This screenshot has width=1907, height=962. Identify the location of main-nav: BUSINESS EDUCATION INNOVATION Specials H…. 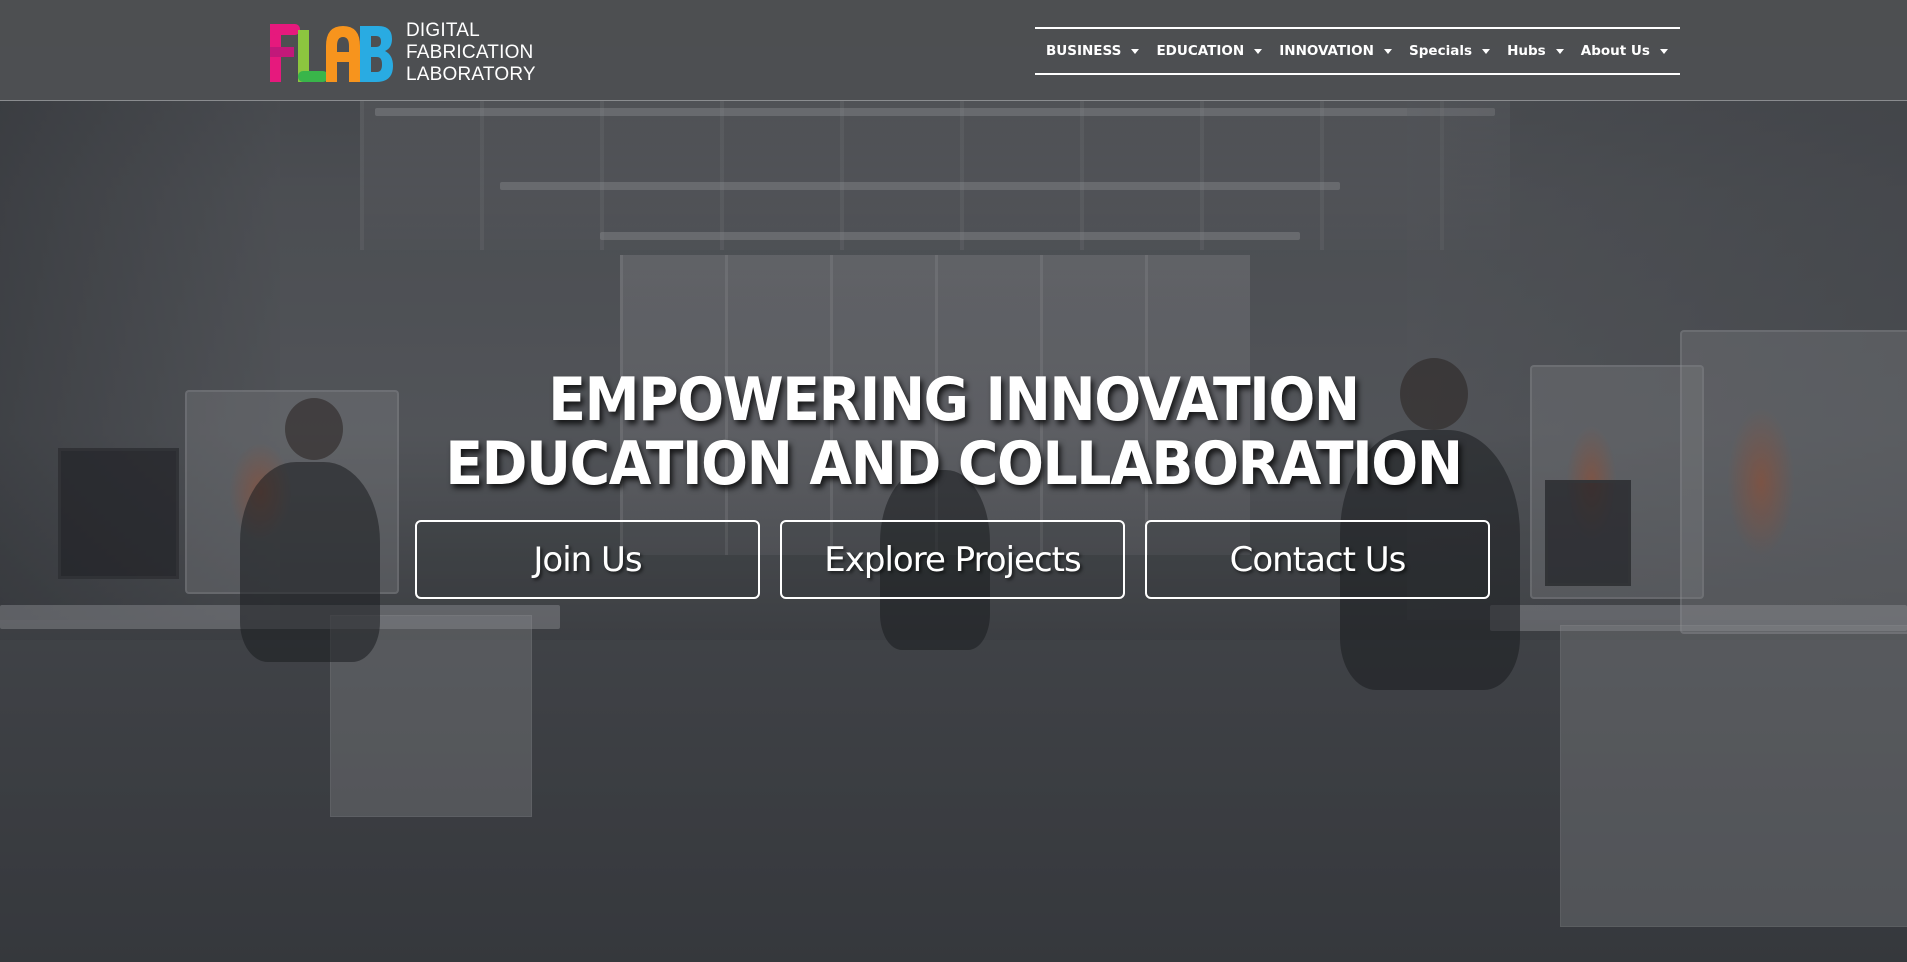
(1357, 51).